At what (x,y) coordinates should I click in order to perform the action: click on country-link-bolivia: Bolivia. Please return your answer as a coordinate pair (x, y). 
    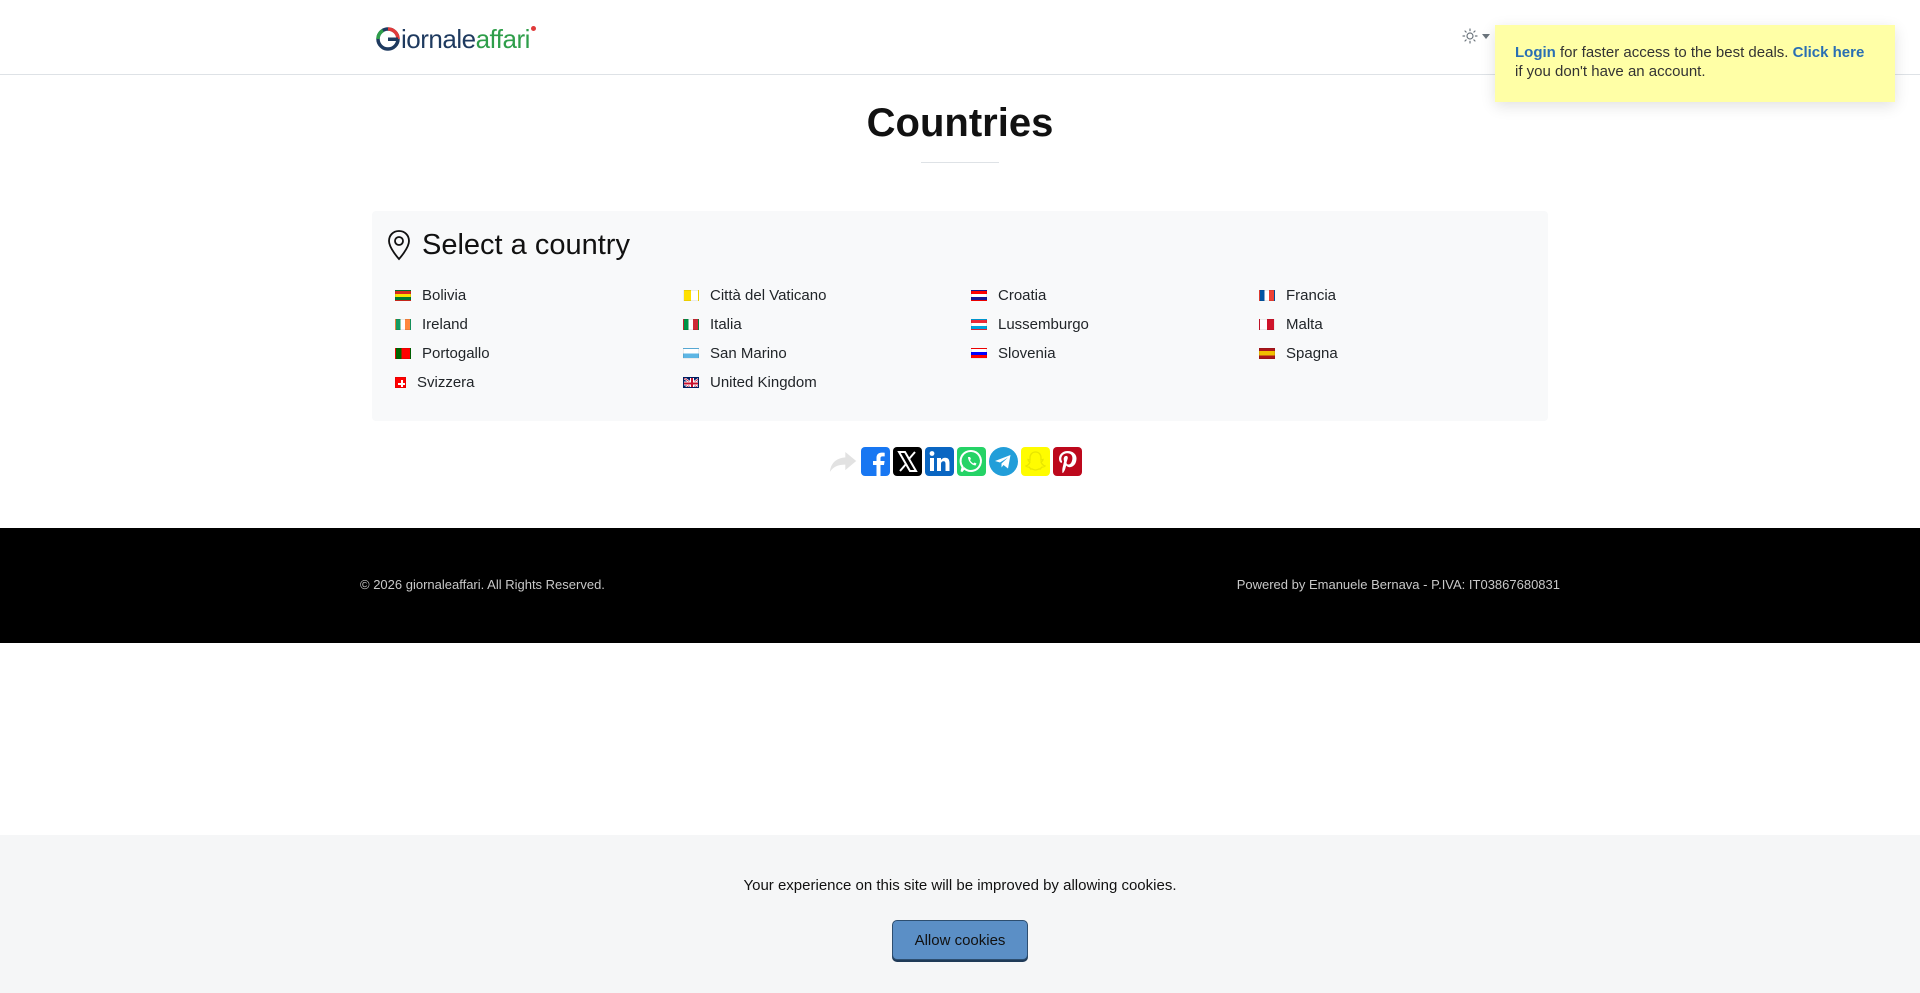
    Looking at the image, I should click on (539, 295).